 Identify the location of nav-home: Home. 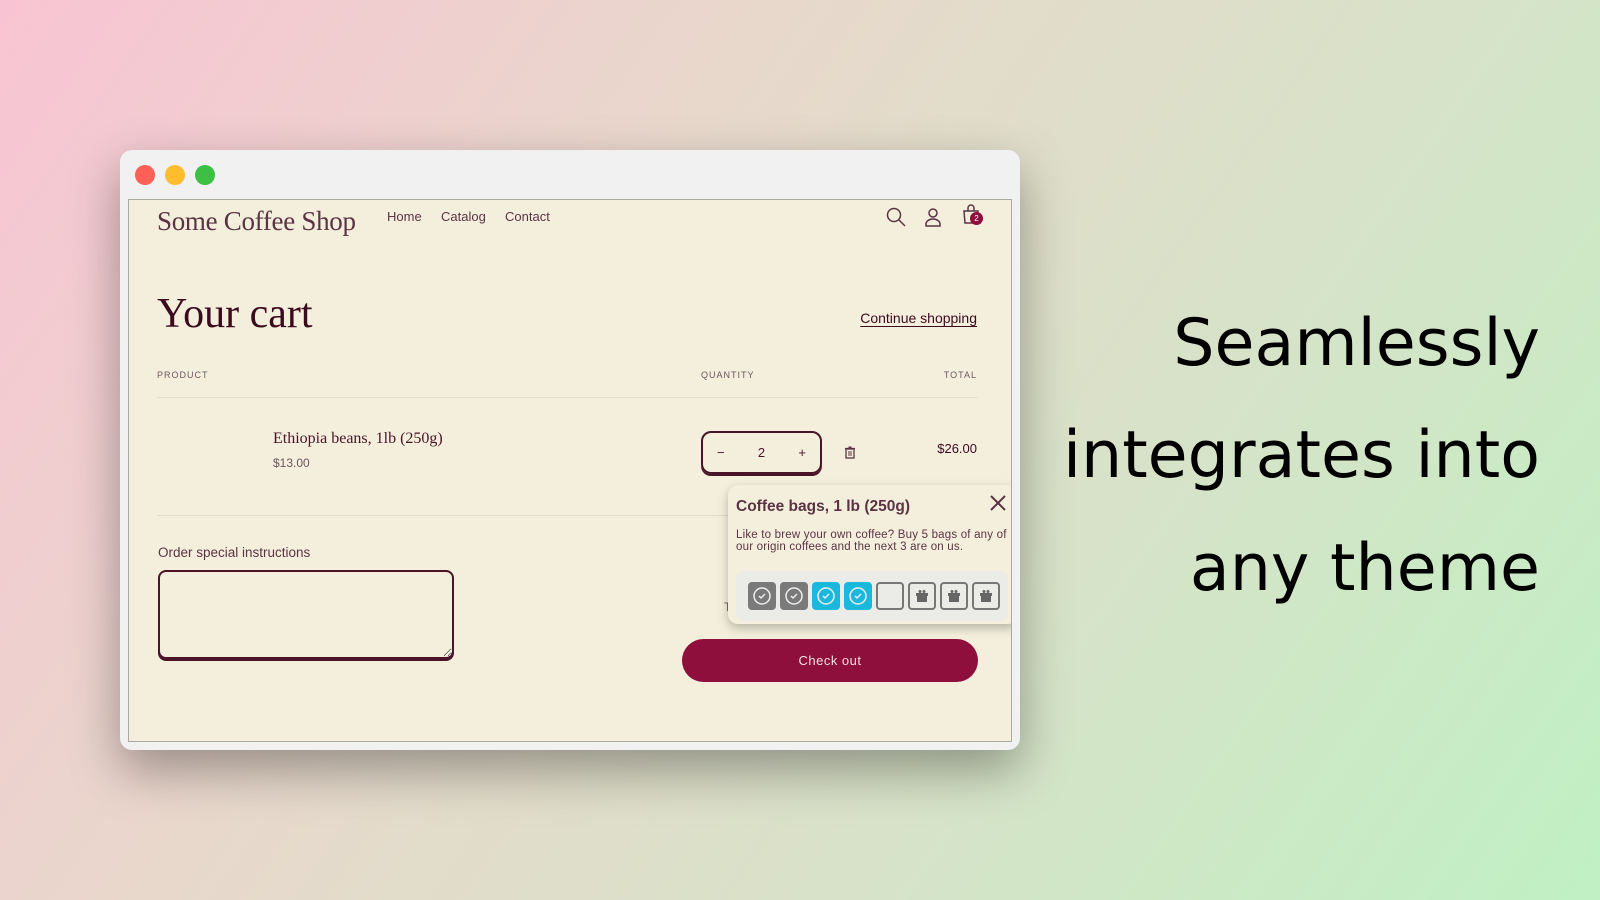
(404, 216).